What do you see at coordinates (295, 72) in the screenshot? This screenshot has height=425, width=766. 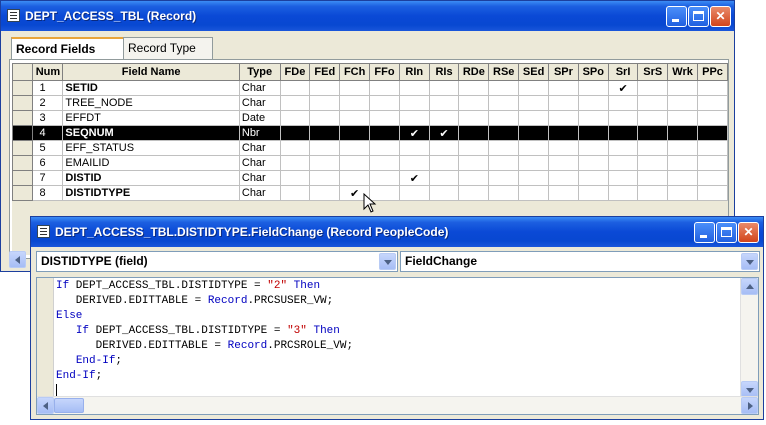 I see `column-header: FDe` at bounding box center [295, 72].